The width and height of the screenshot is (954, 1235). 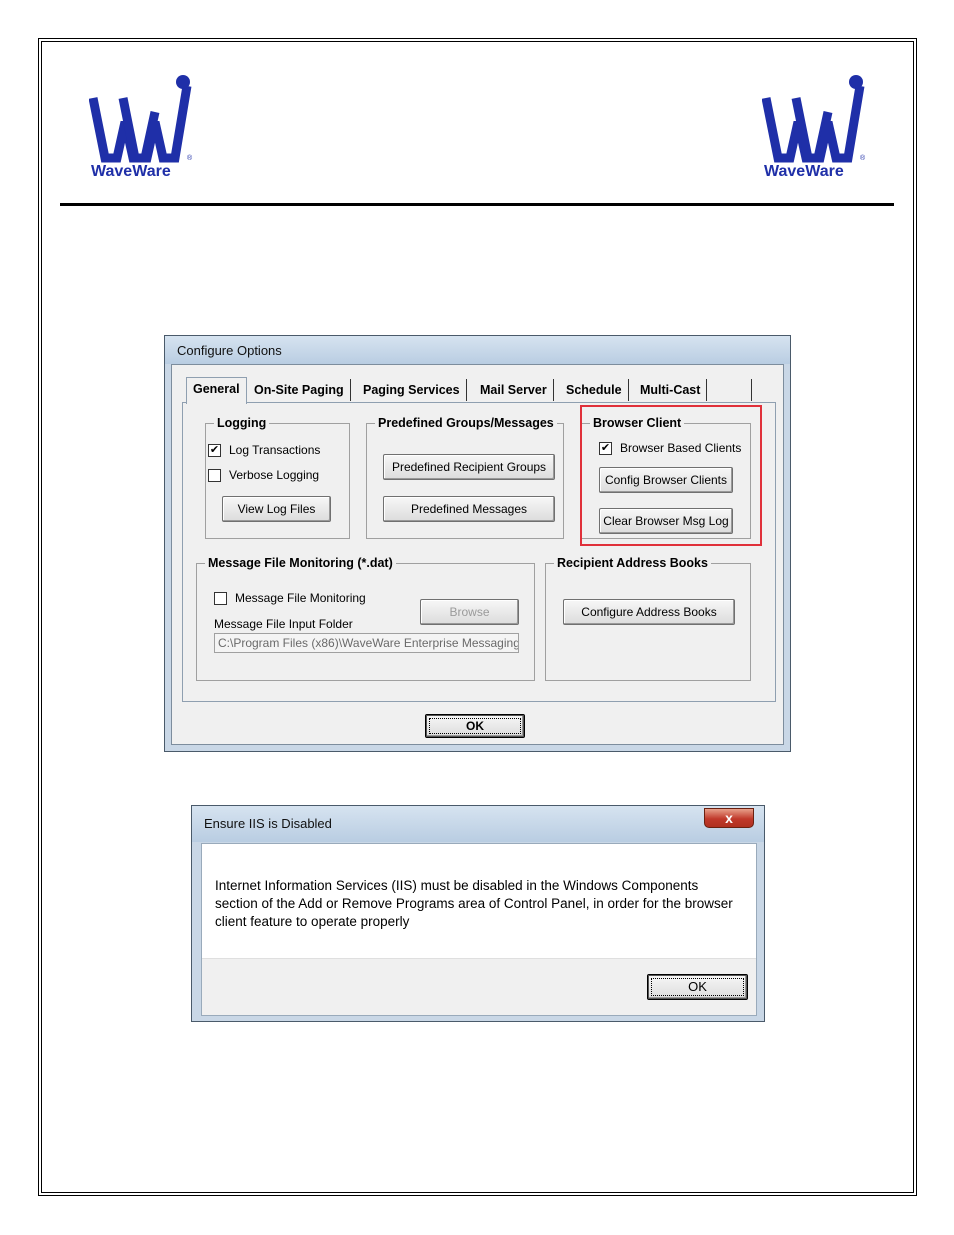 What do you see at coordinates (466, 423) in the screenshot?
I see `predefined-group-label: Predefined Groups/Messages` at bounding box center [466, 423].